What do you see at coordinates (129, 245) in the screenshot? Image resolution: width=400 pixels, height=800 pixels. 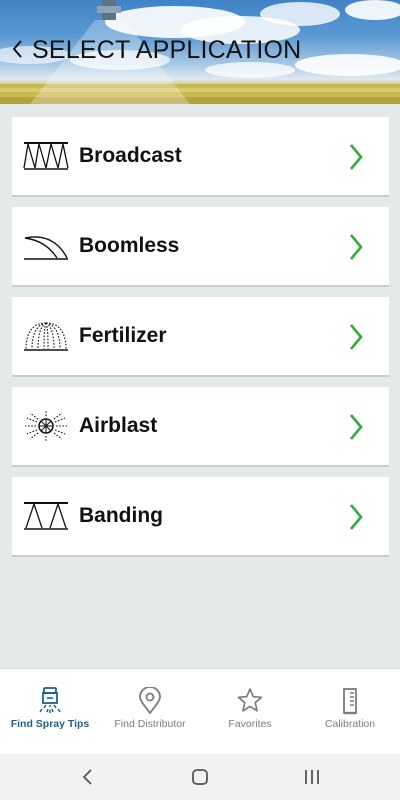 I see `application-label: Boomless` at bounding box center [129, 245].